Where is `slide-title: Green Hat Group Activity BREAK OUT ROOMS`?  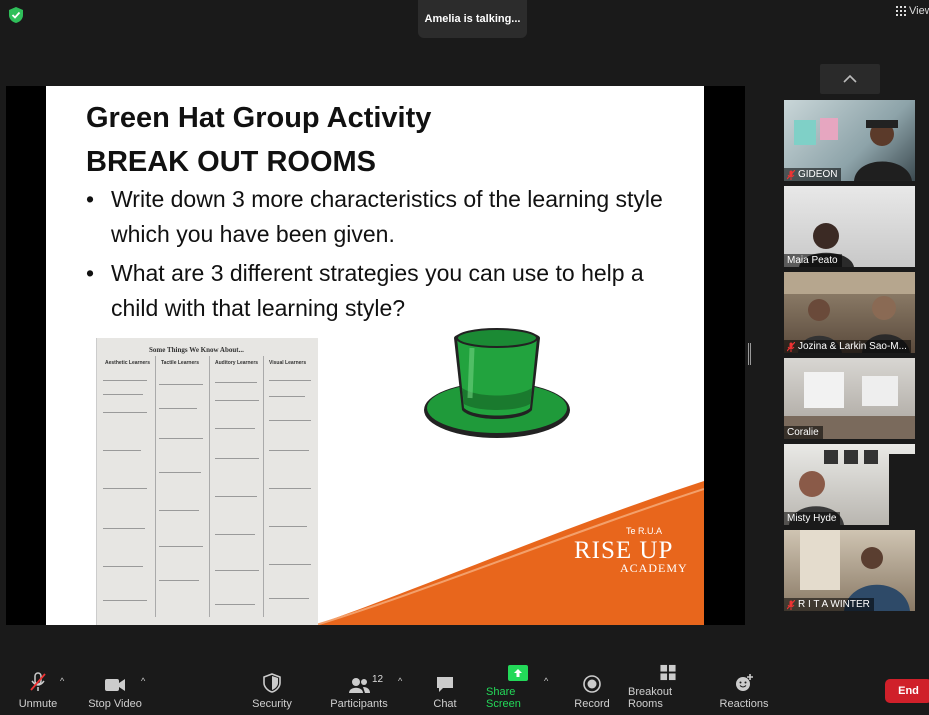
slide-title: Green Hat Group Activity BREAK OUT ROOMS is located at coordinates (258, 140).